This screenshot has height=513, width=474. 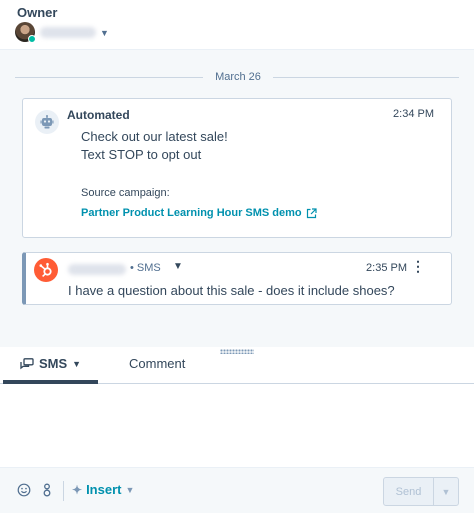 I want to click on owner-section: Owner ▼, so click(x=237, y=25).